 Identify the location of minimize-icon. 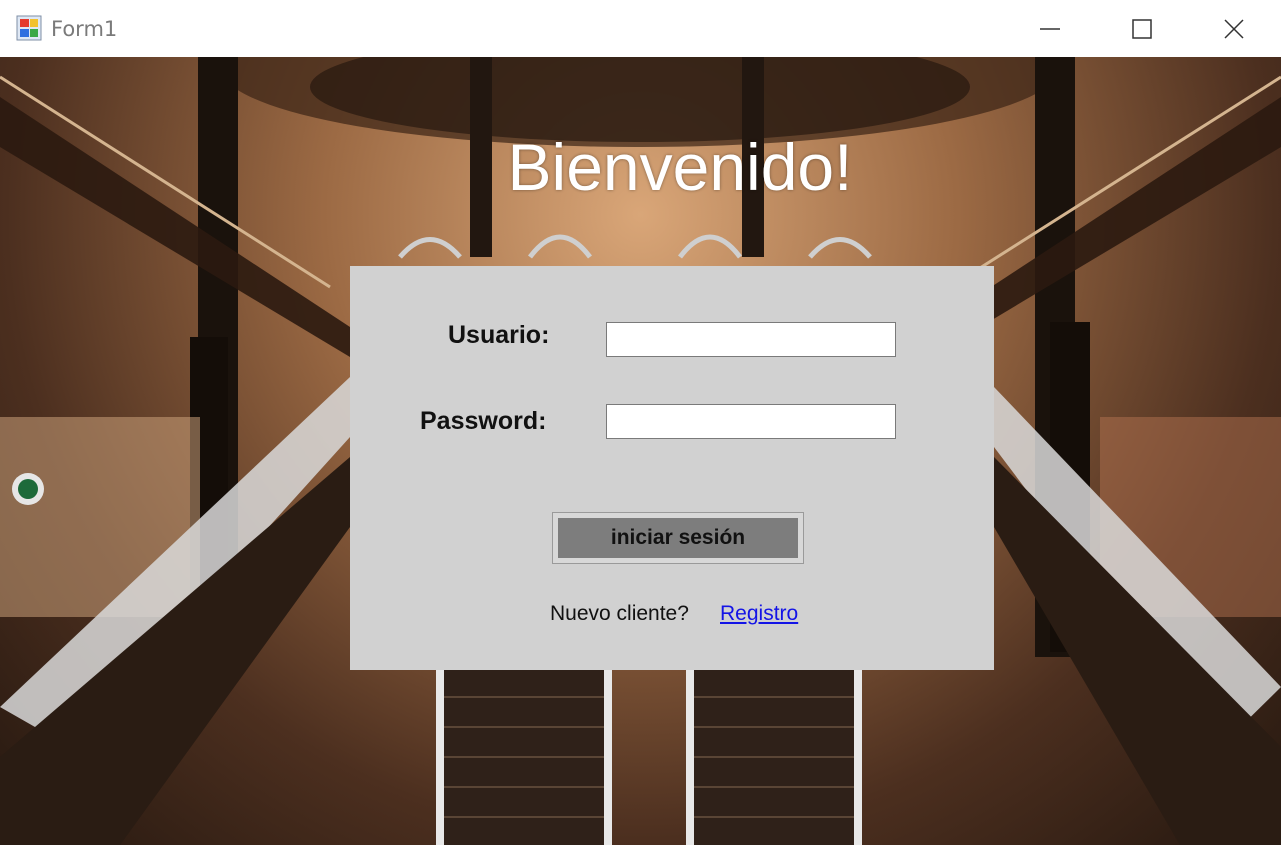
(1050, 28).